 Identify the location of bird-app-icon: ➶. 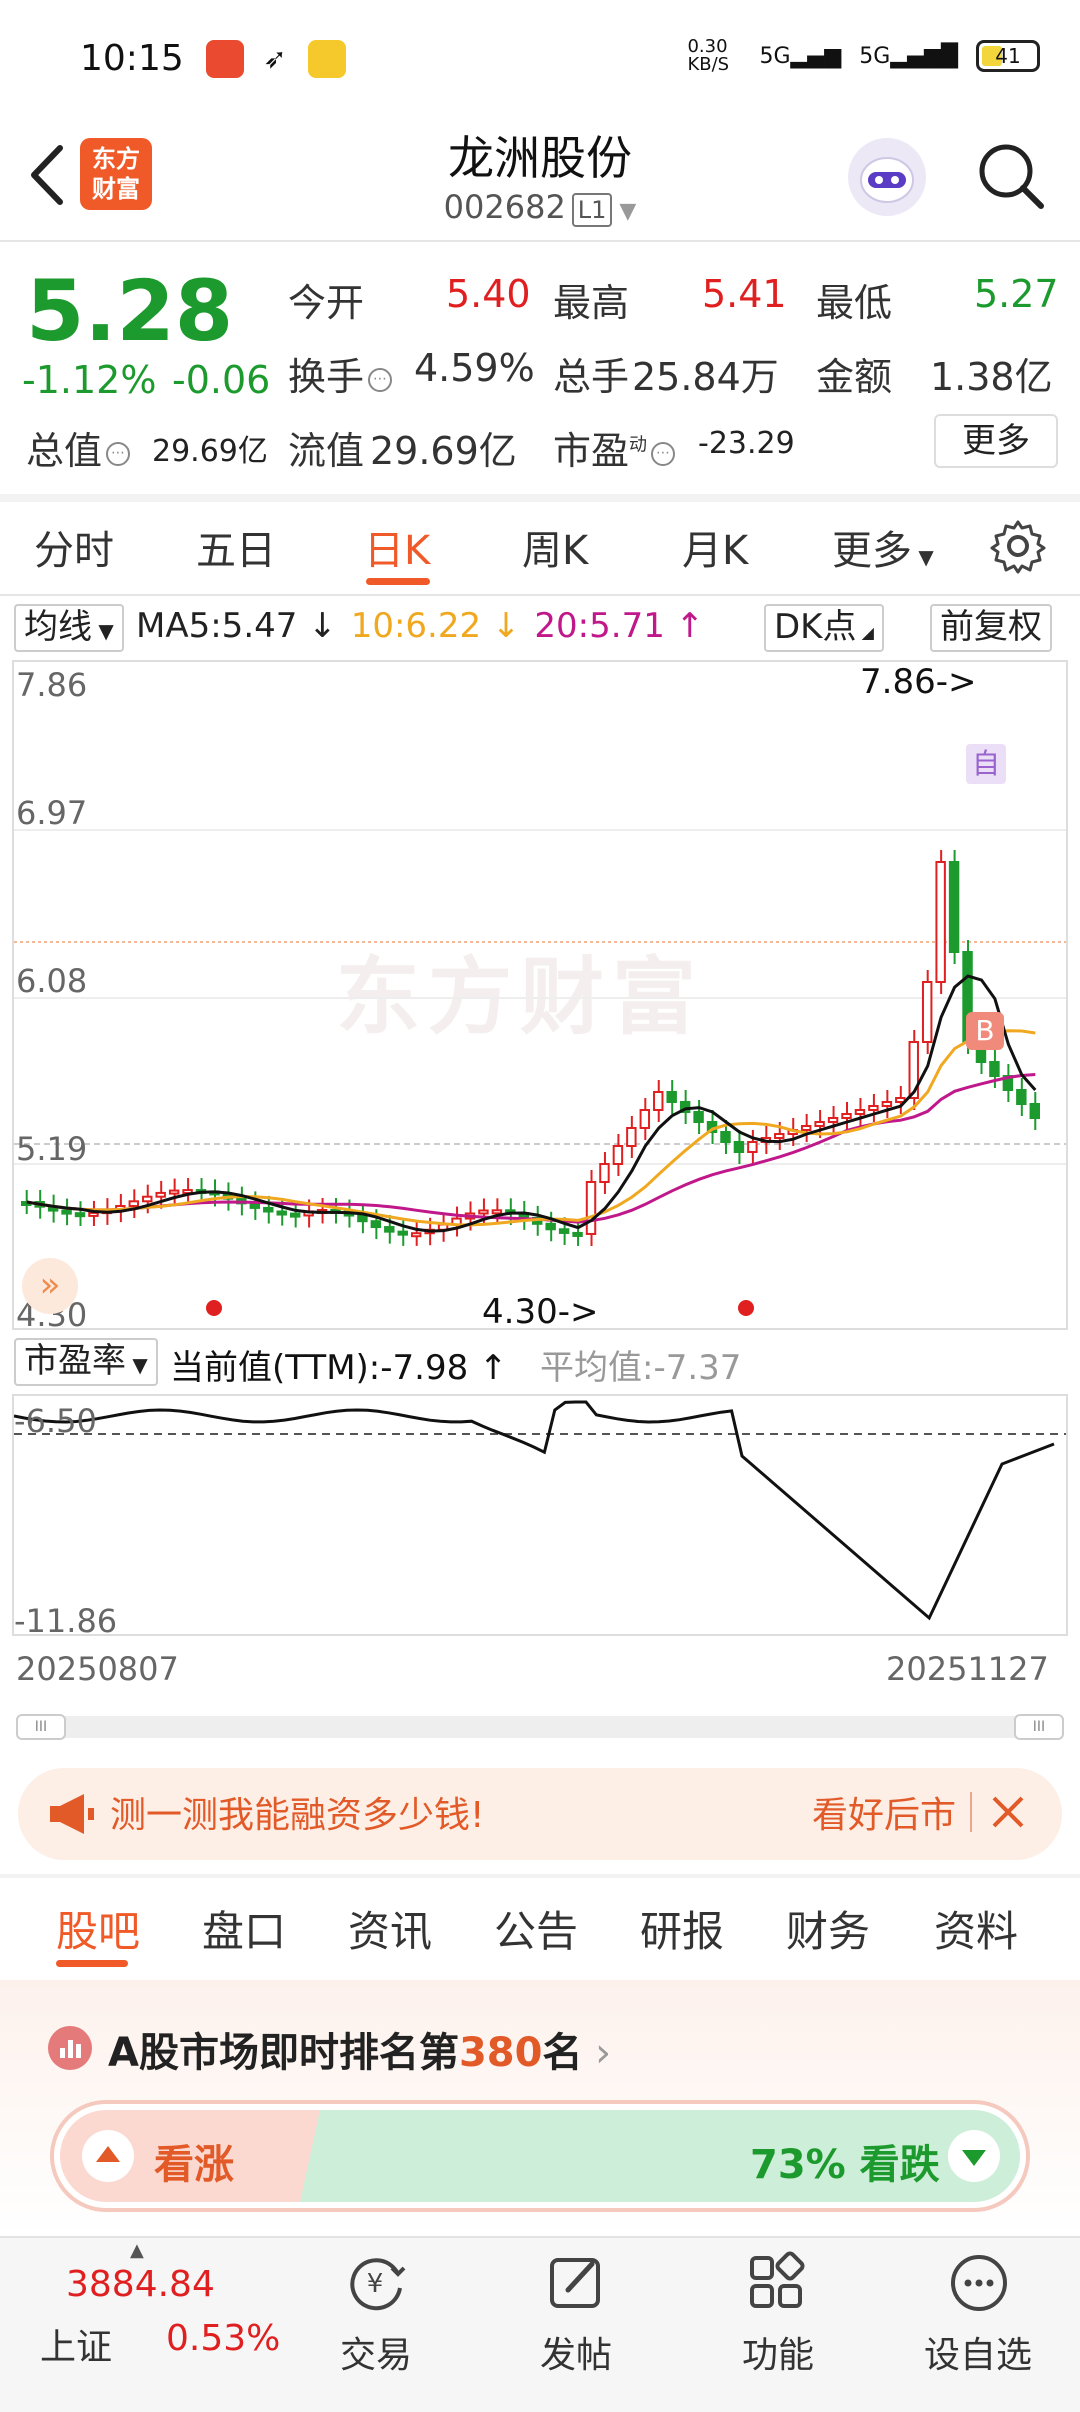
(275, 59).